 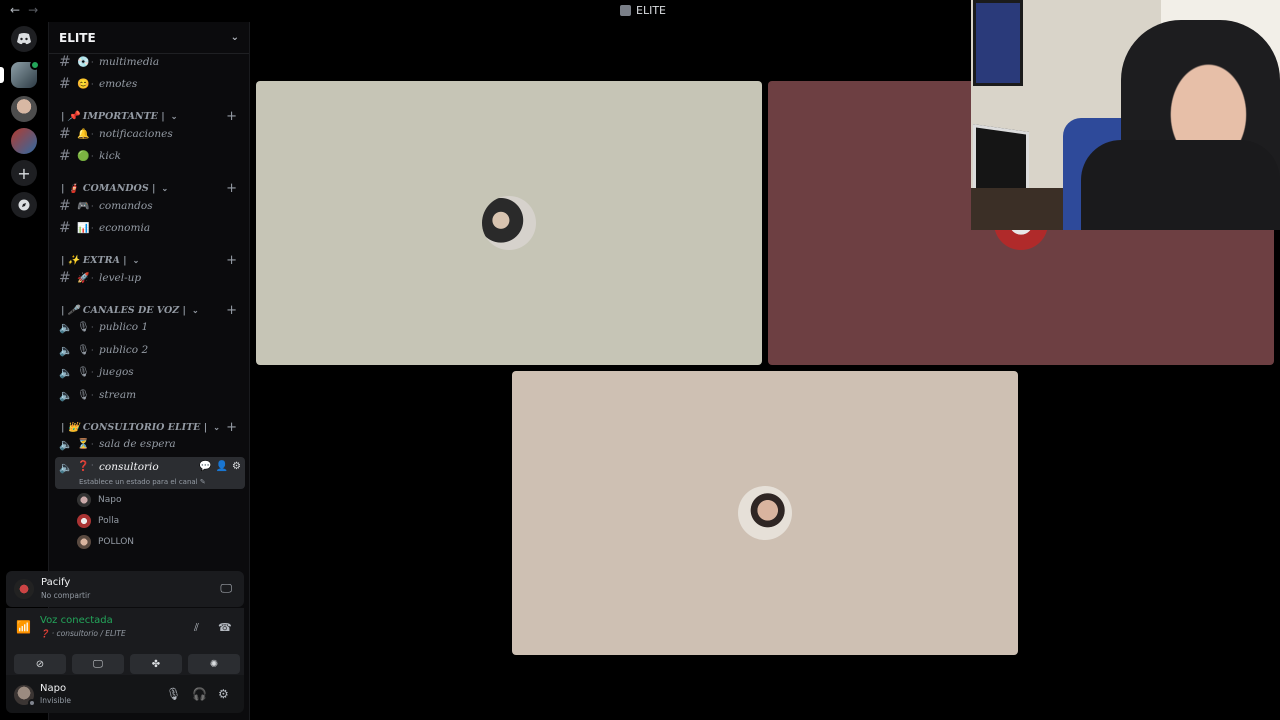 I want to click on voice-channel-publico-1: 🔈 🎙 · publico 1, so click(x=152, y=327).